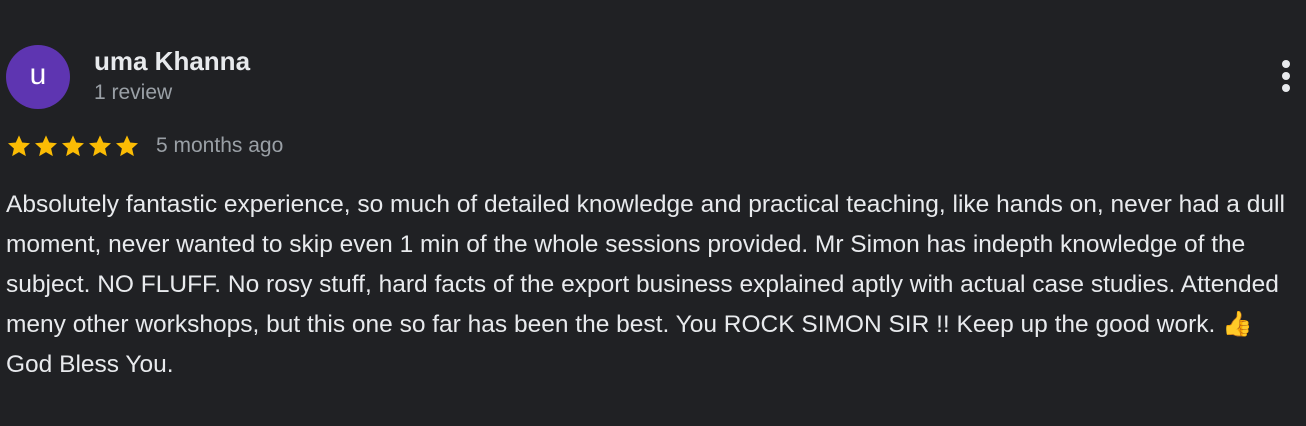  I want to click on more-vert-icon, so click(1286, 76).